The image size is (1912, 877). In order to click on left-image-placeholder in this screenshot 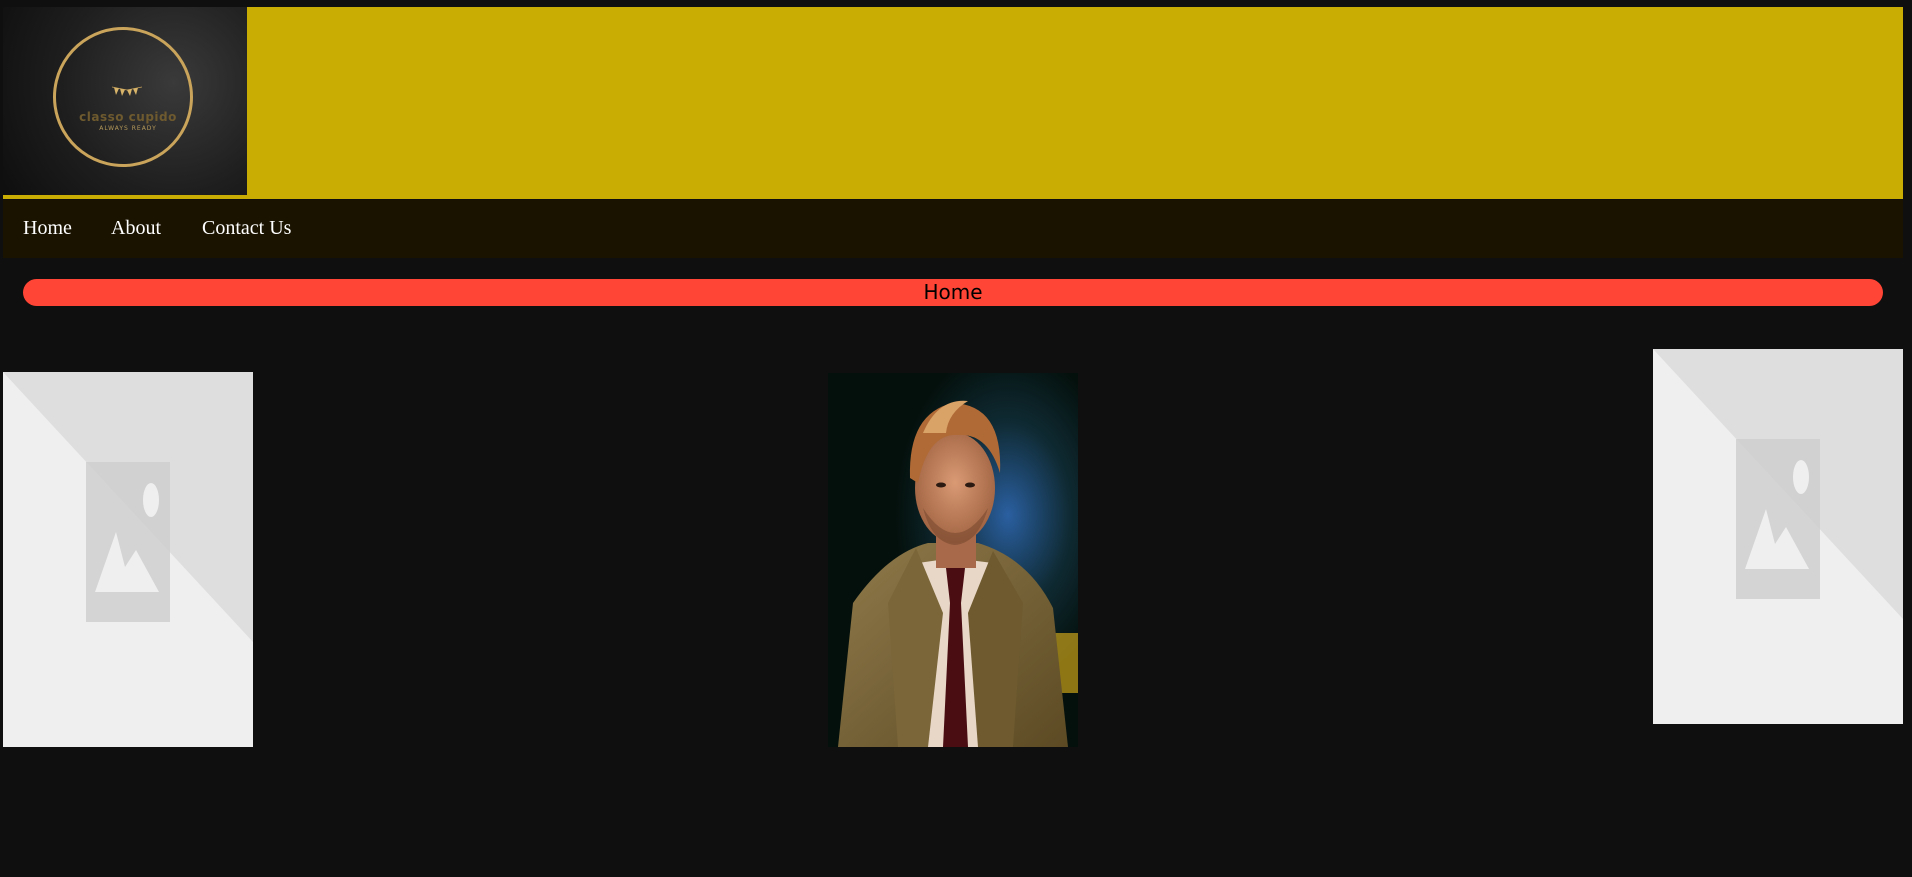, I will do `click(128, 559)`.